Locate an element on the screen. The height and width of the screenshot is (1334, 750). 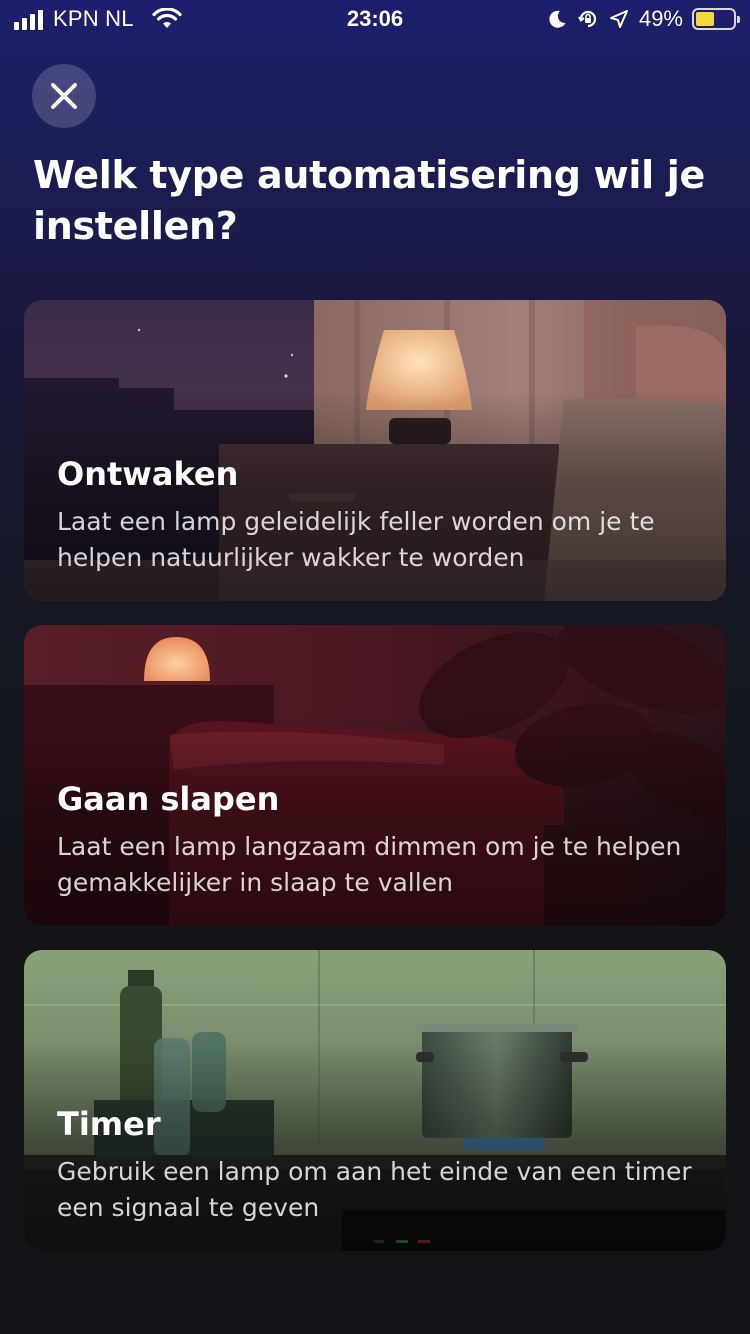
card-title: Timer is located at coordinates (109, 1124).